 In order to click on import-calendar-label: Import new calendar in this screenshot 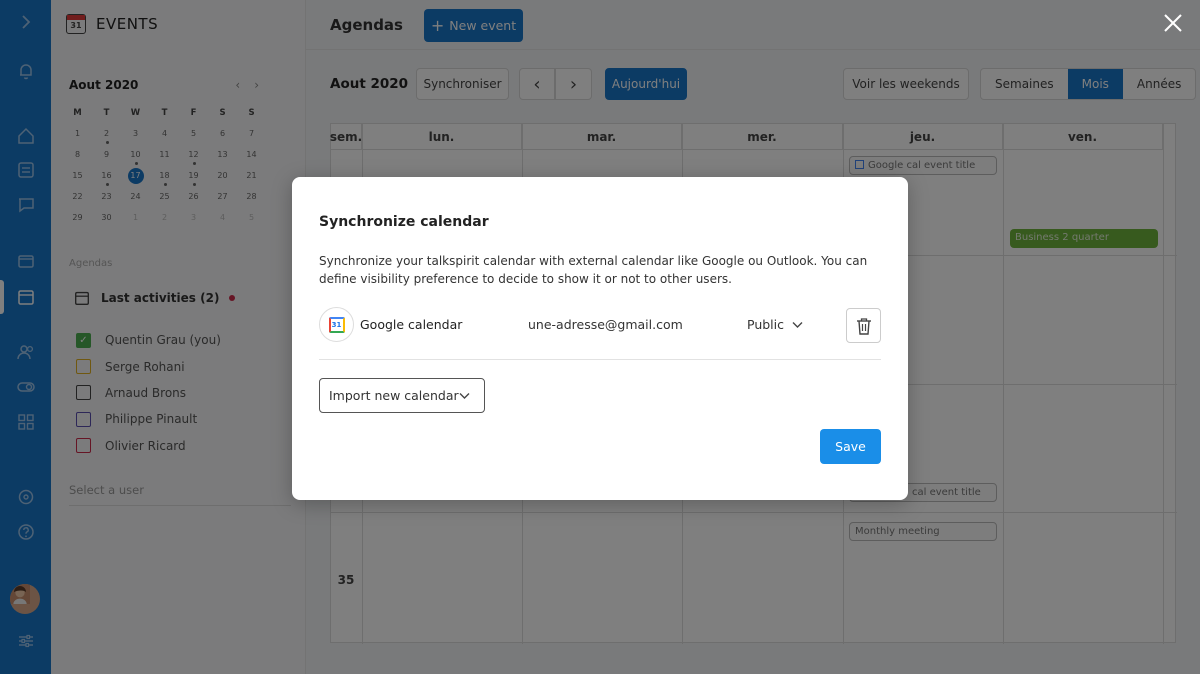, I will do `click(394, 395)`.